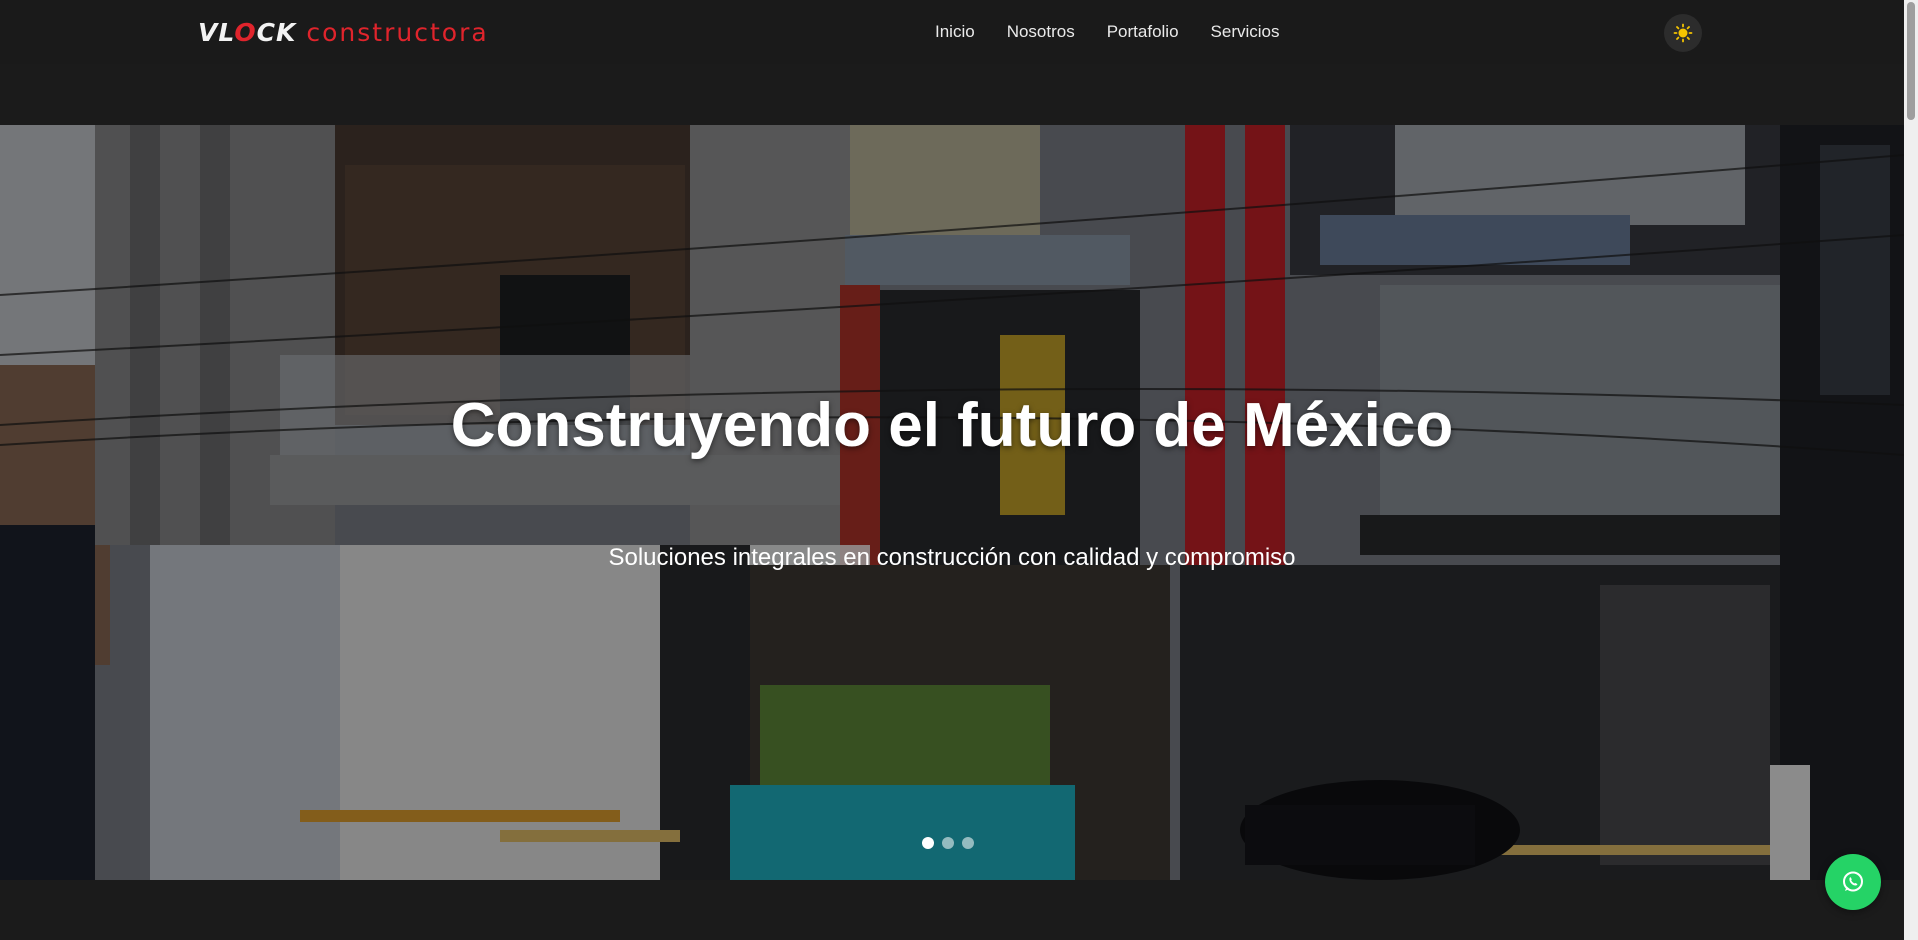 Image resolution: width=1918 pixels, height=940 pixels. I want to click on nav-link-nosotros: Nosotros, so click(1041, 32).